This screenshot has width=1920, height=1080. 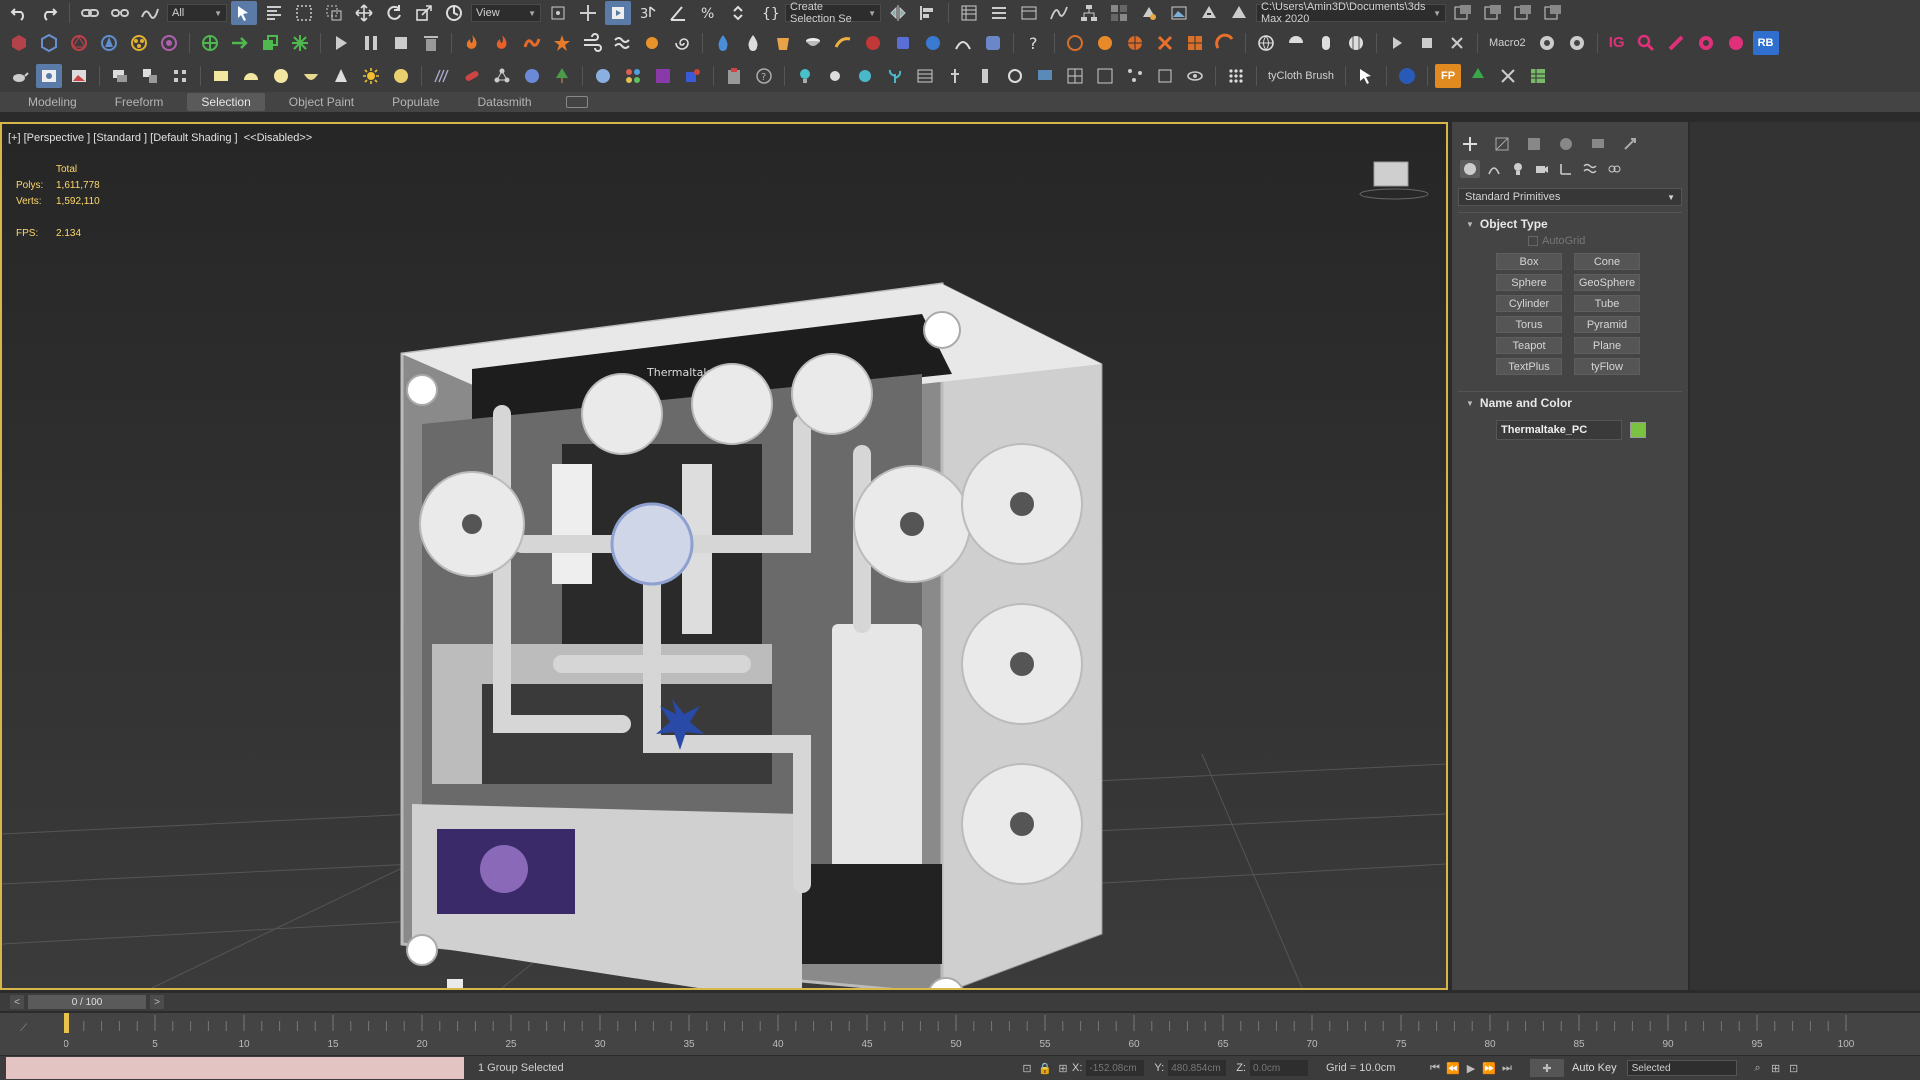 What do you see at coordinates (1119, 13) in the screenshot?
I see `material-editor-icon` at bounding box center [1119, 13].